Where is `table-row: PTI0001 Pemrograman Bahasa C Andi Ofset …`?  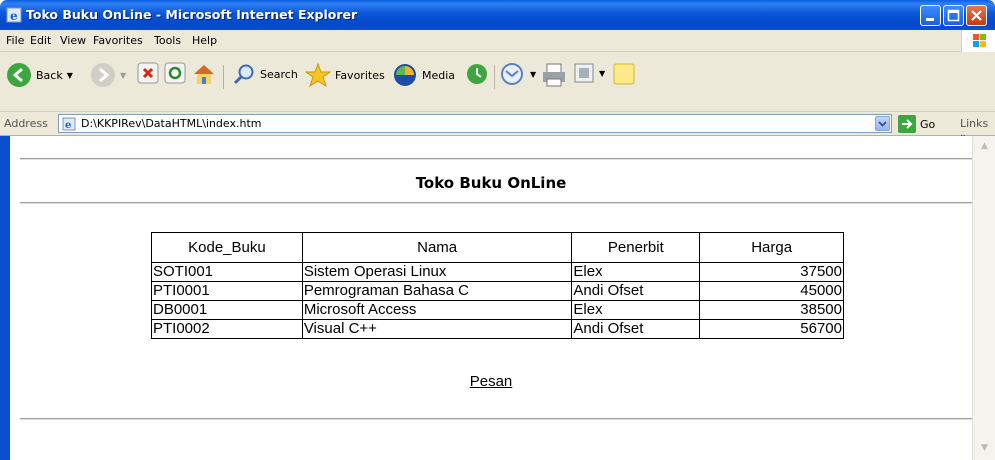
table-row: PTI0001 Pemrograman Bahasa C Andi Ofset … is located at coordinates (497, 291).